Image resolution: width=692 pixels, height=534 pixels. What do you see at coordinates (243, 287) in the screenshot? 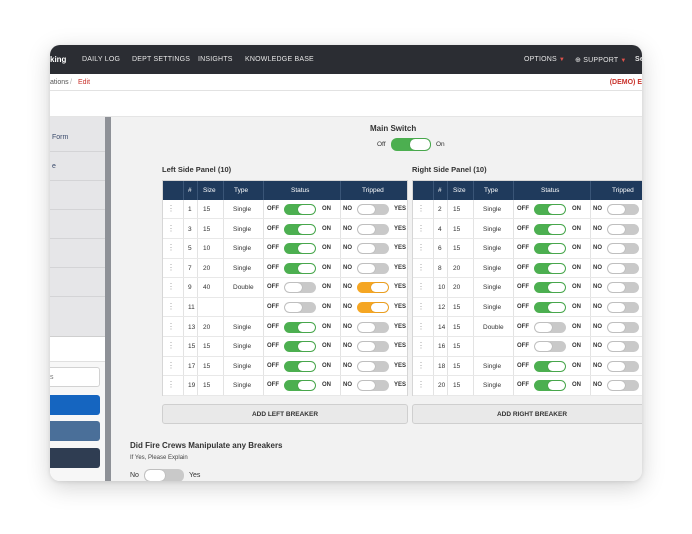
I see `breaker-type: Double` at bounding box center [243, 287].